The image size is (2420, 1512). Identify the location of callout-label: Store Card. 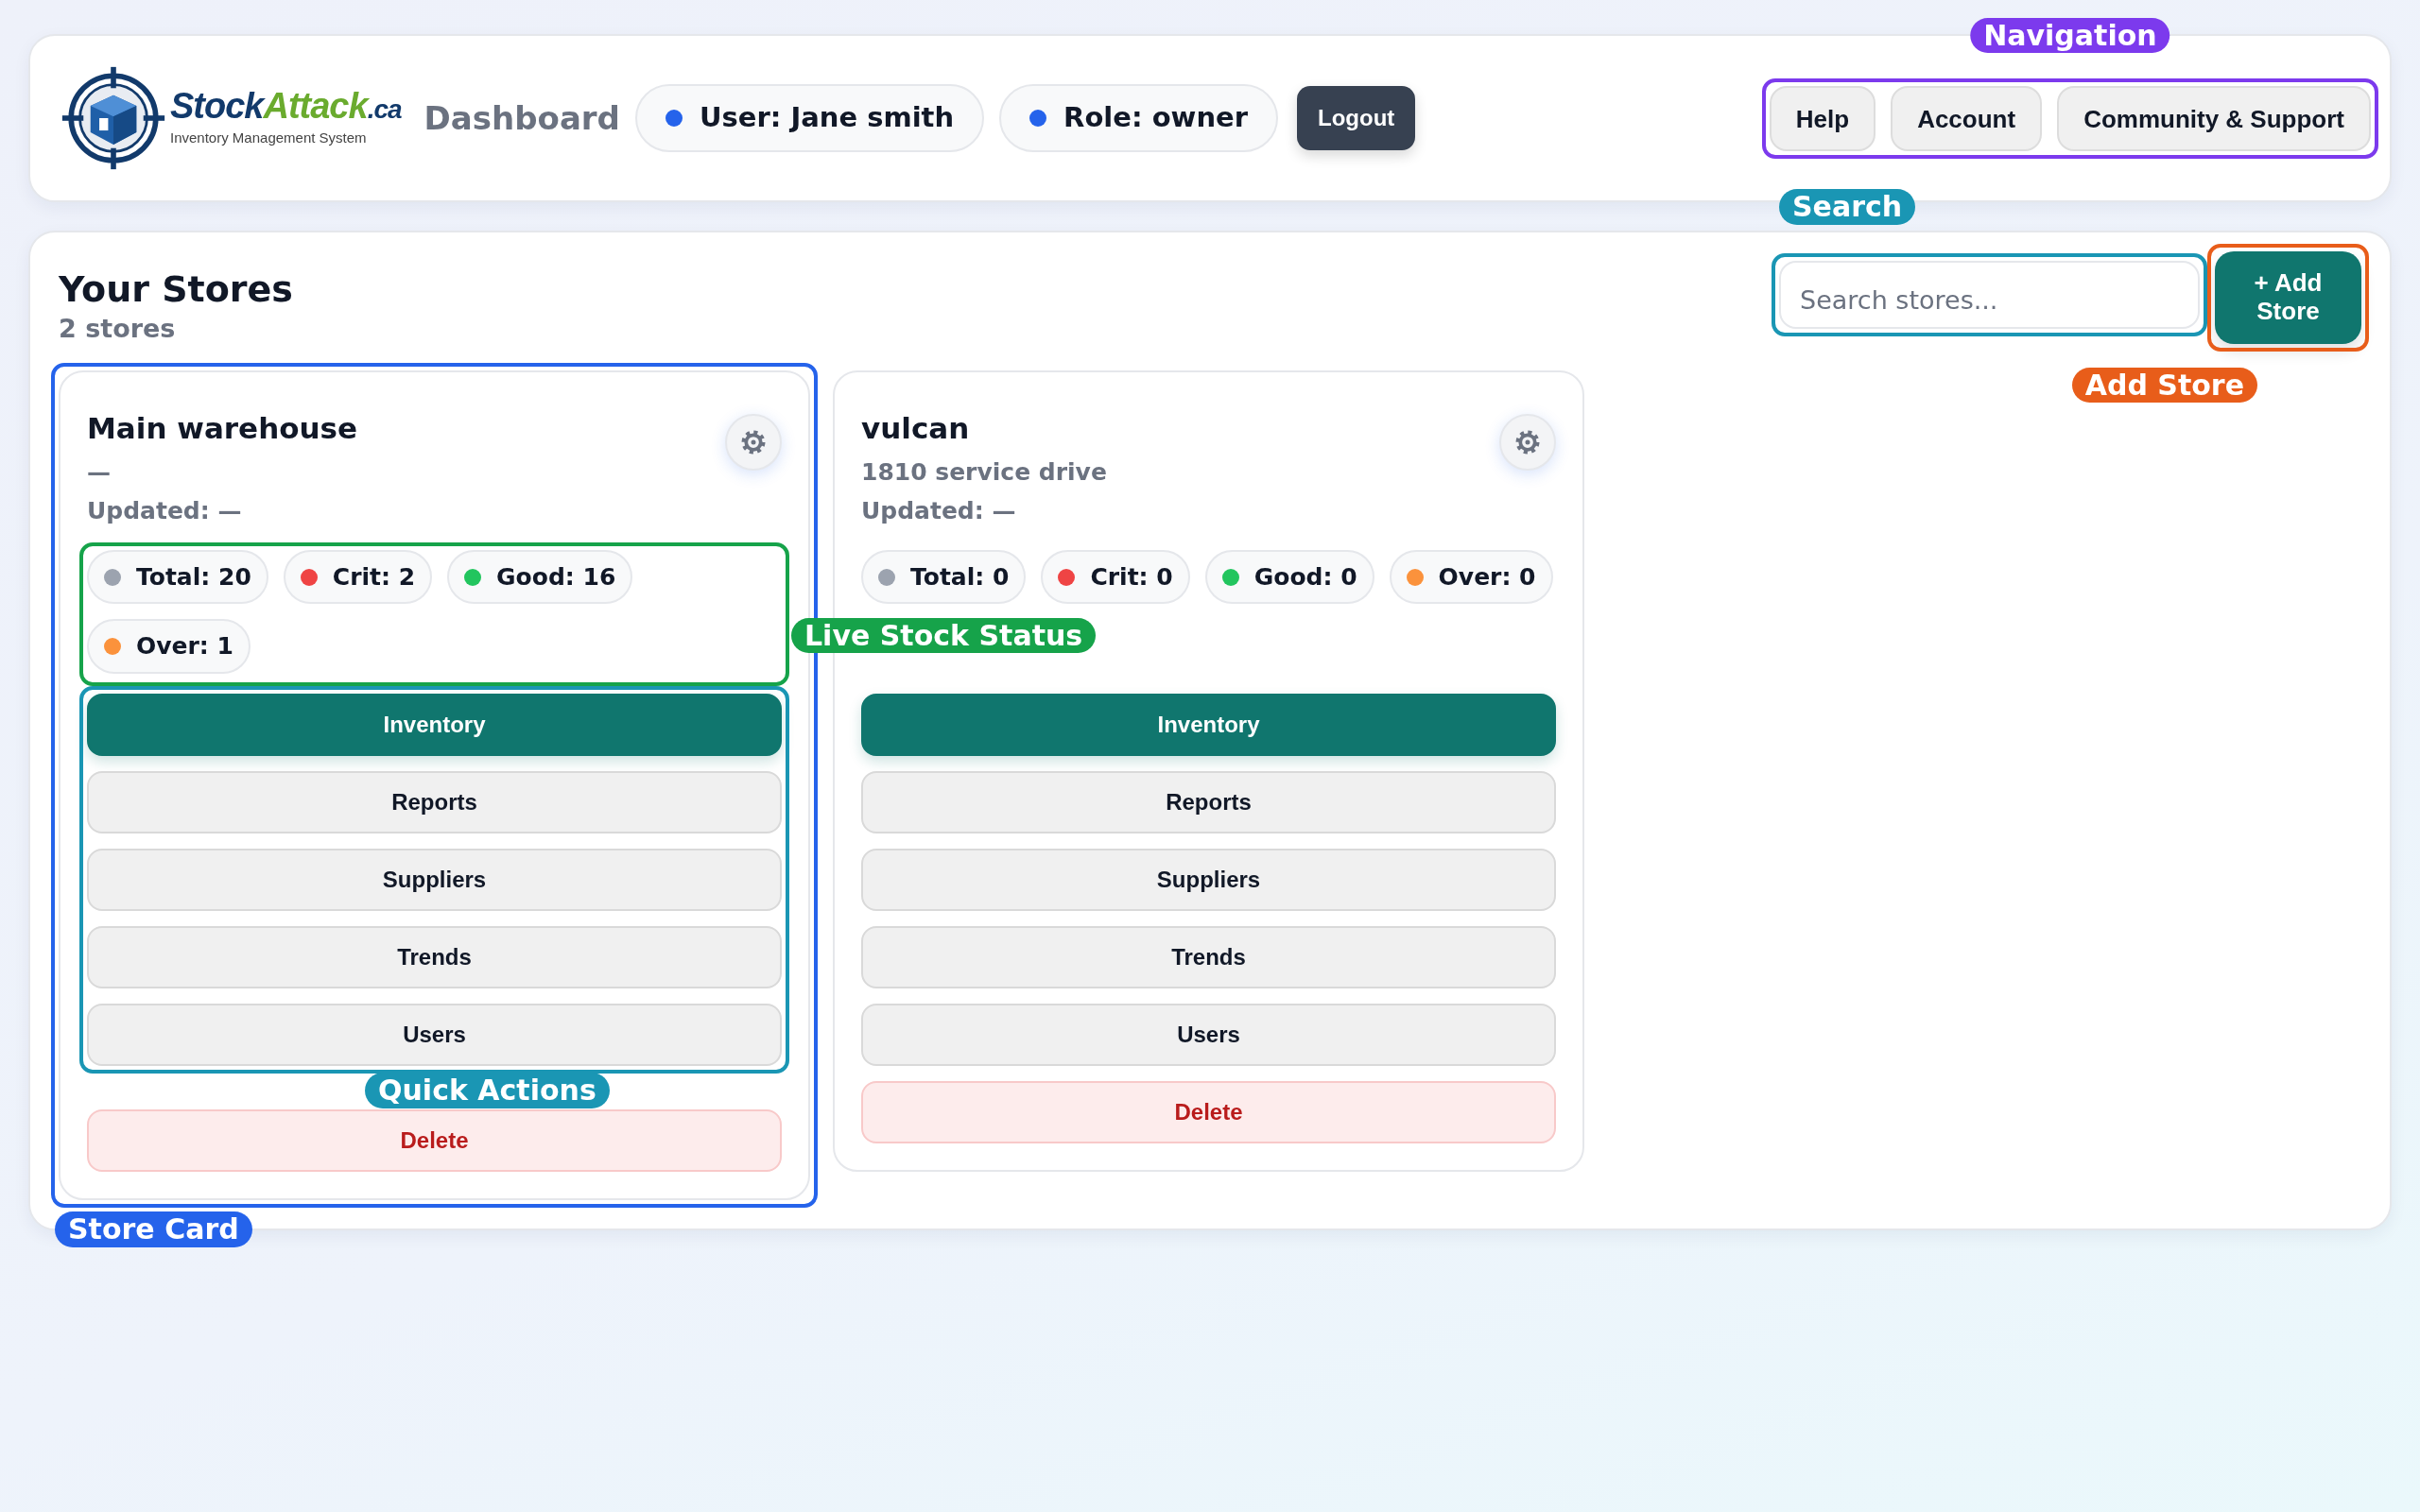
(153, 1229).